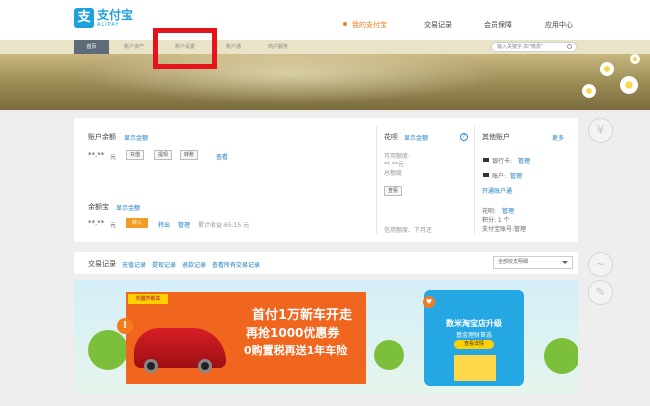  What do you see at coordinates (393, 173) in the screenshot?
I see `huabei-total-label: 总额度` at bounding box center [393, 173].